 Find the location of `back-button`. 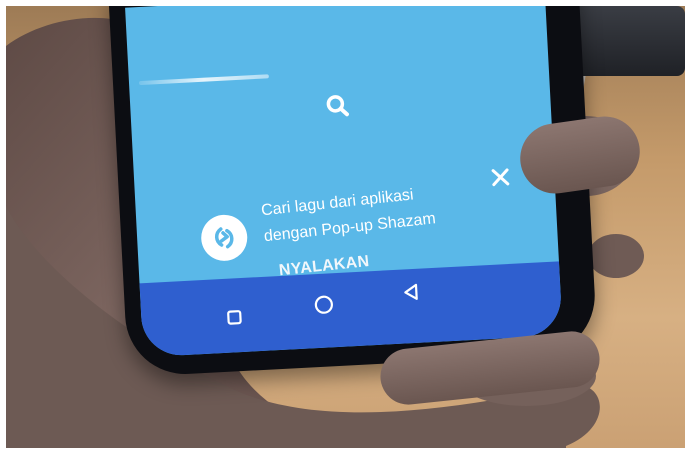

back-button is located at coordinates (411, 291).